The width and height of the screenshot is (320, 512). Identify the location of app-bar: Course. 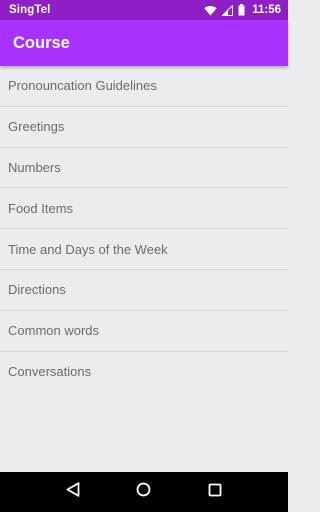
(144, 43).